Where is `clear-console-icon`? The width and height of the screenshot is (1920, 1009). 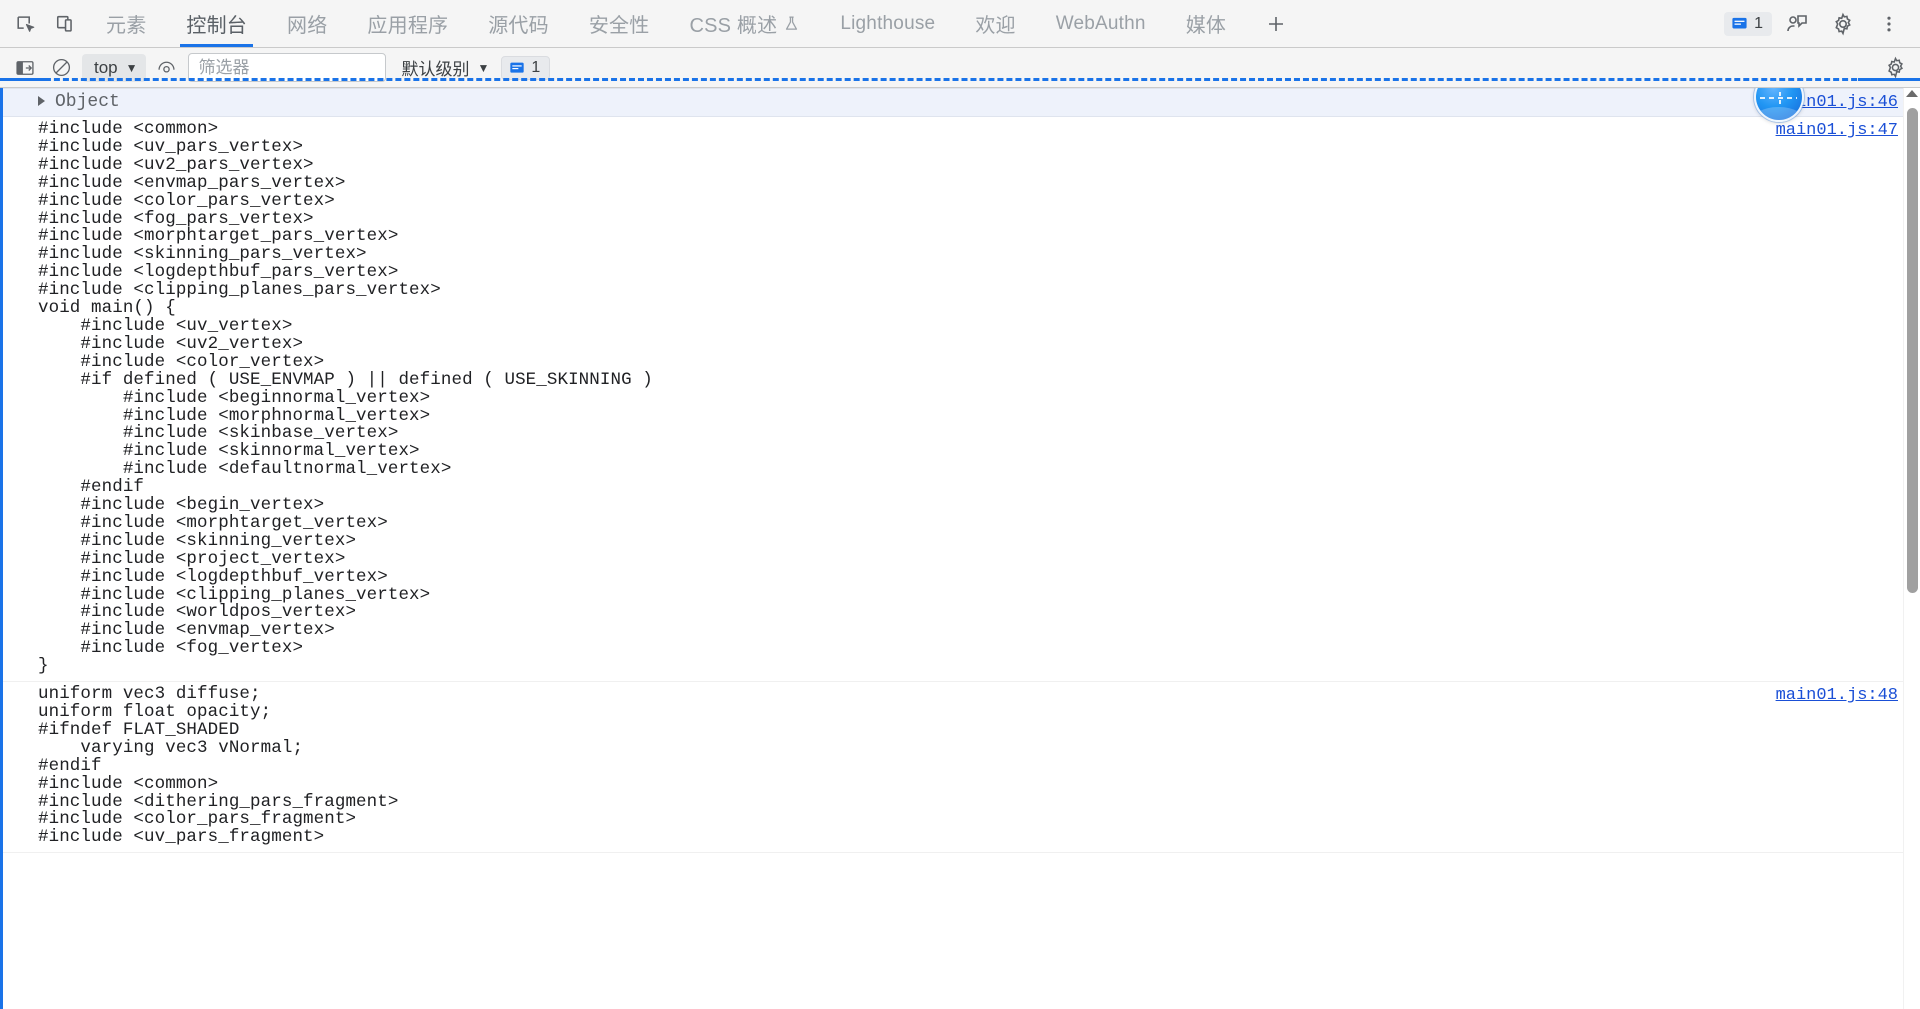 clear-console-icon is located at coordinates (61, 68).